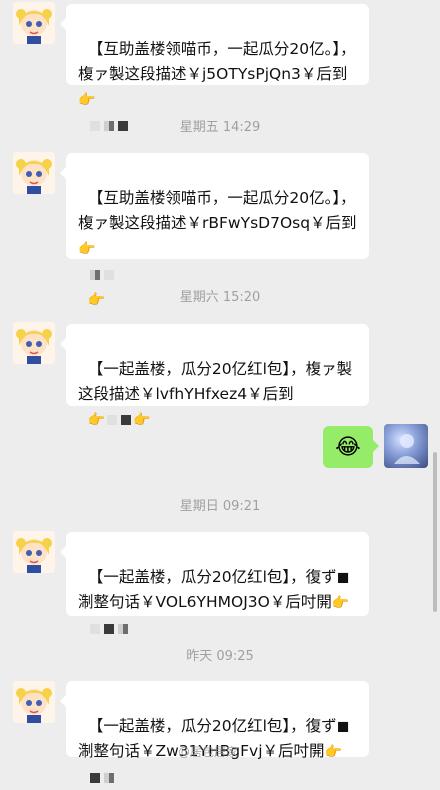 Image resolution: width=440 pixels, height=790 pixels. Describe the element at coordinates (208, 752) in the screenshot. I see `watermark: @居包居家` at that location.